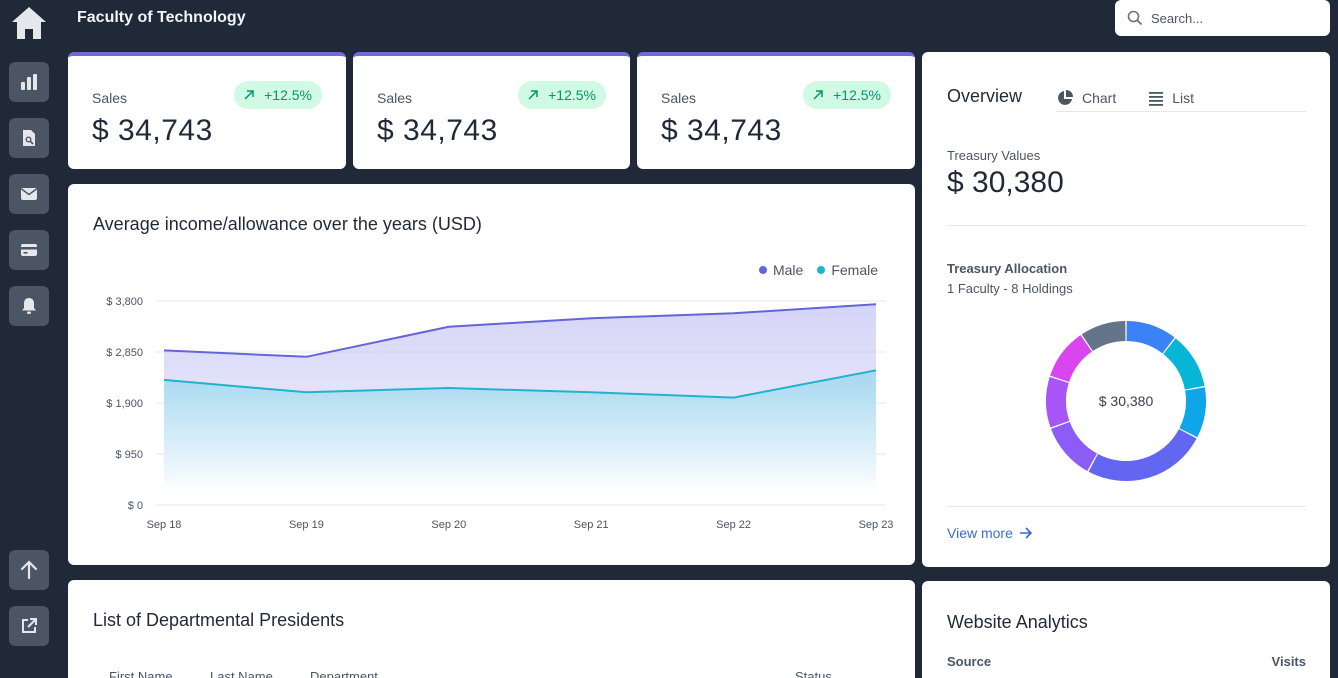 The width and height of the screenshot is (1338, 678). I want to click on x-tick-label: Sep 19, so click(306, 525).